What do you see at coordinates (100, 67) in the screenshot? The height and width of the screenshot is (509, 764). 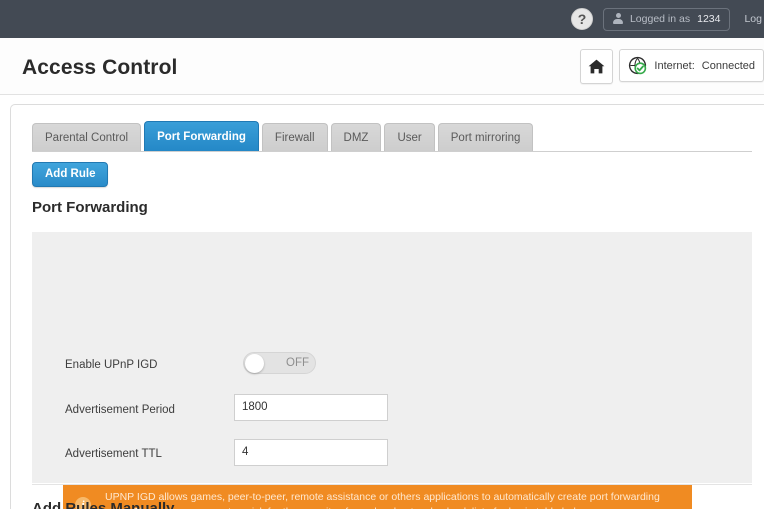 I see `page-title: Access Control` at bounding box center [100, 67].